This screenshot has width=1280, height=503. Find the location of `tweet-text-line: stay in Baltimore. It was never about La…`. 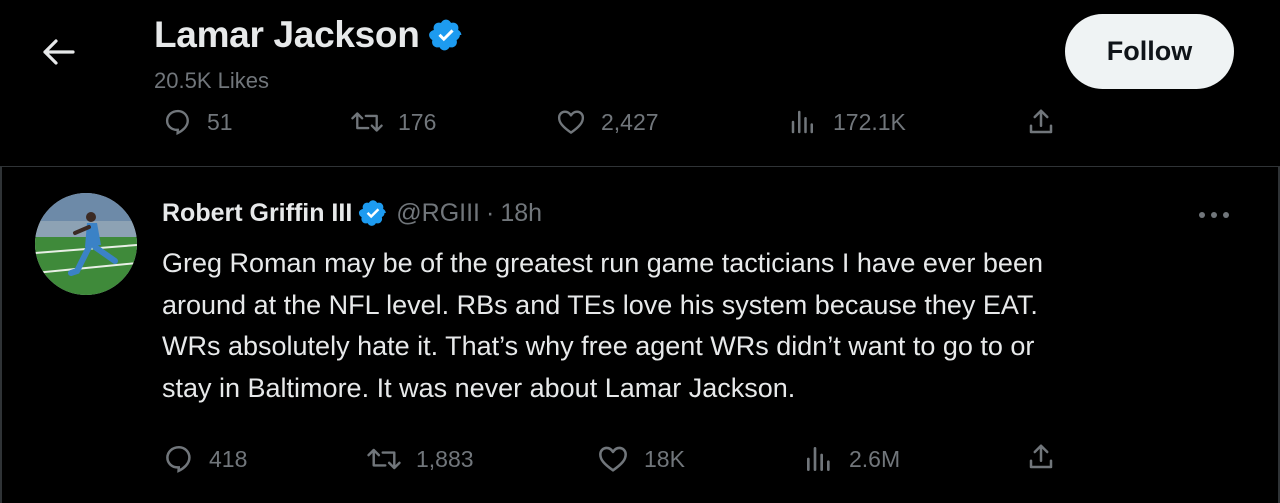

tweet-text-line: stay in Baltimore. It was never about La… is located at coordinates (479, 387).